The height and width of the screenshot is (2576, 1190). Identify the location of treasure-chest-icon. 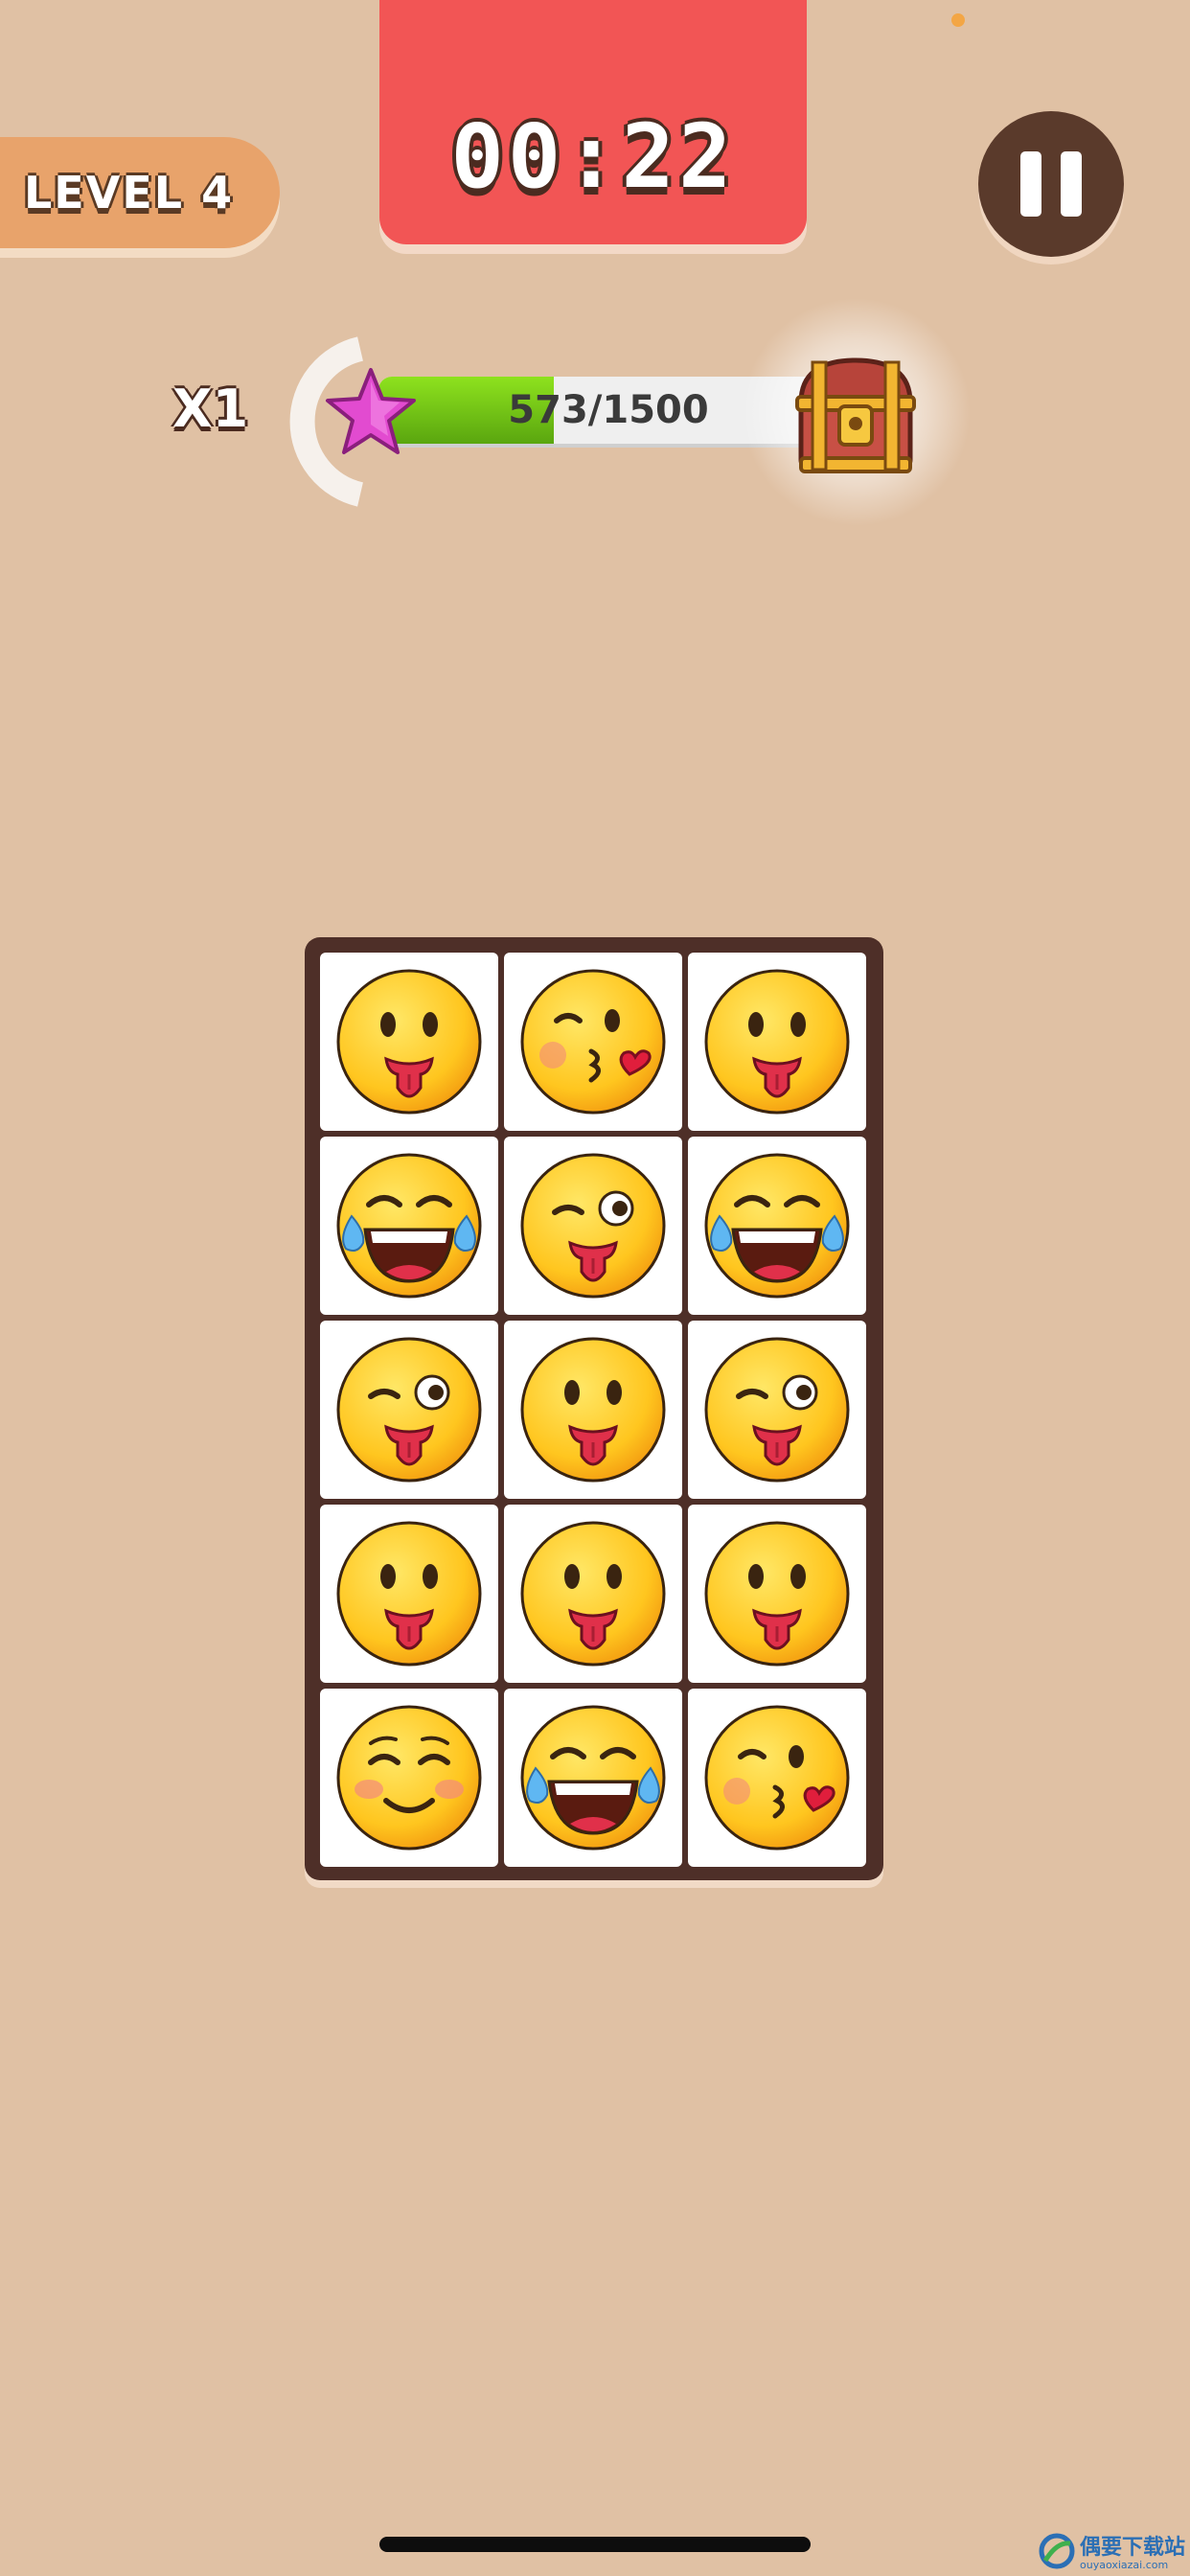
(856, 415).